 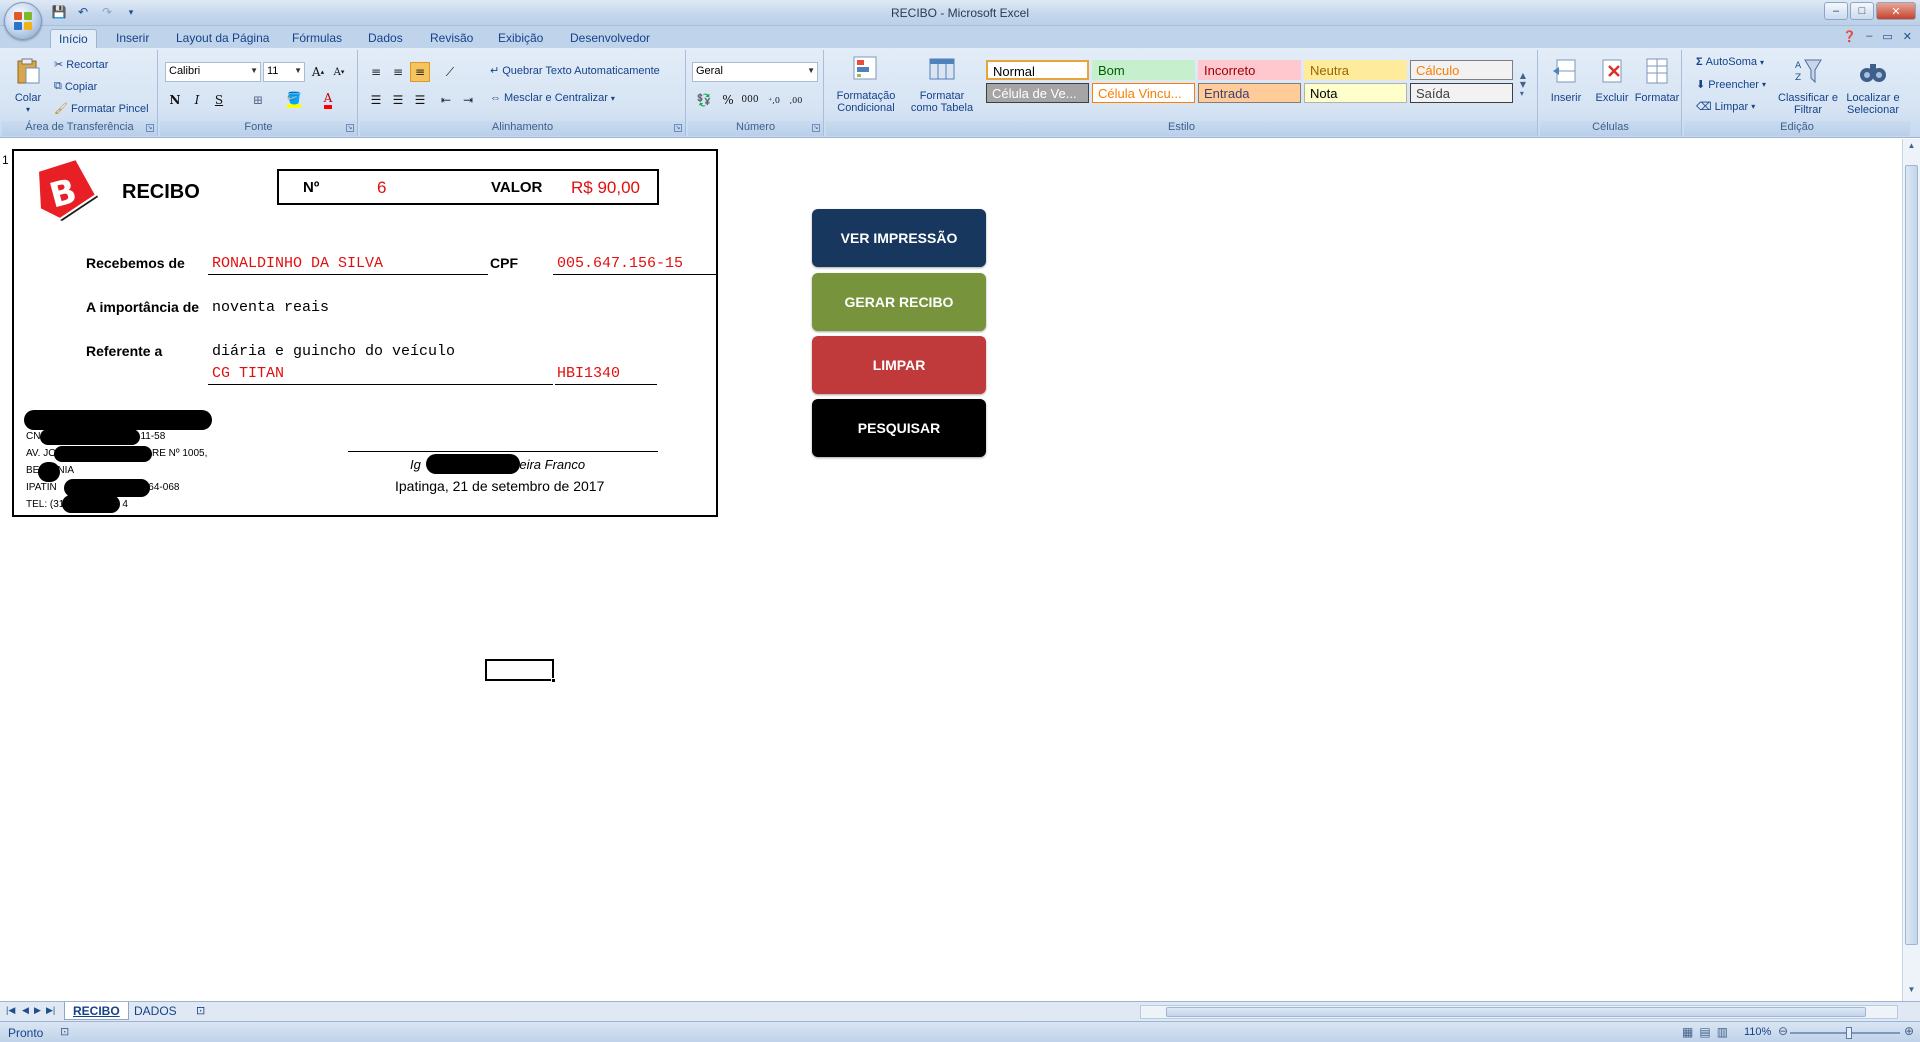 I want to click on delete-cells-button: Excluir, so click(x=1612, y=80).